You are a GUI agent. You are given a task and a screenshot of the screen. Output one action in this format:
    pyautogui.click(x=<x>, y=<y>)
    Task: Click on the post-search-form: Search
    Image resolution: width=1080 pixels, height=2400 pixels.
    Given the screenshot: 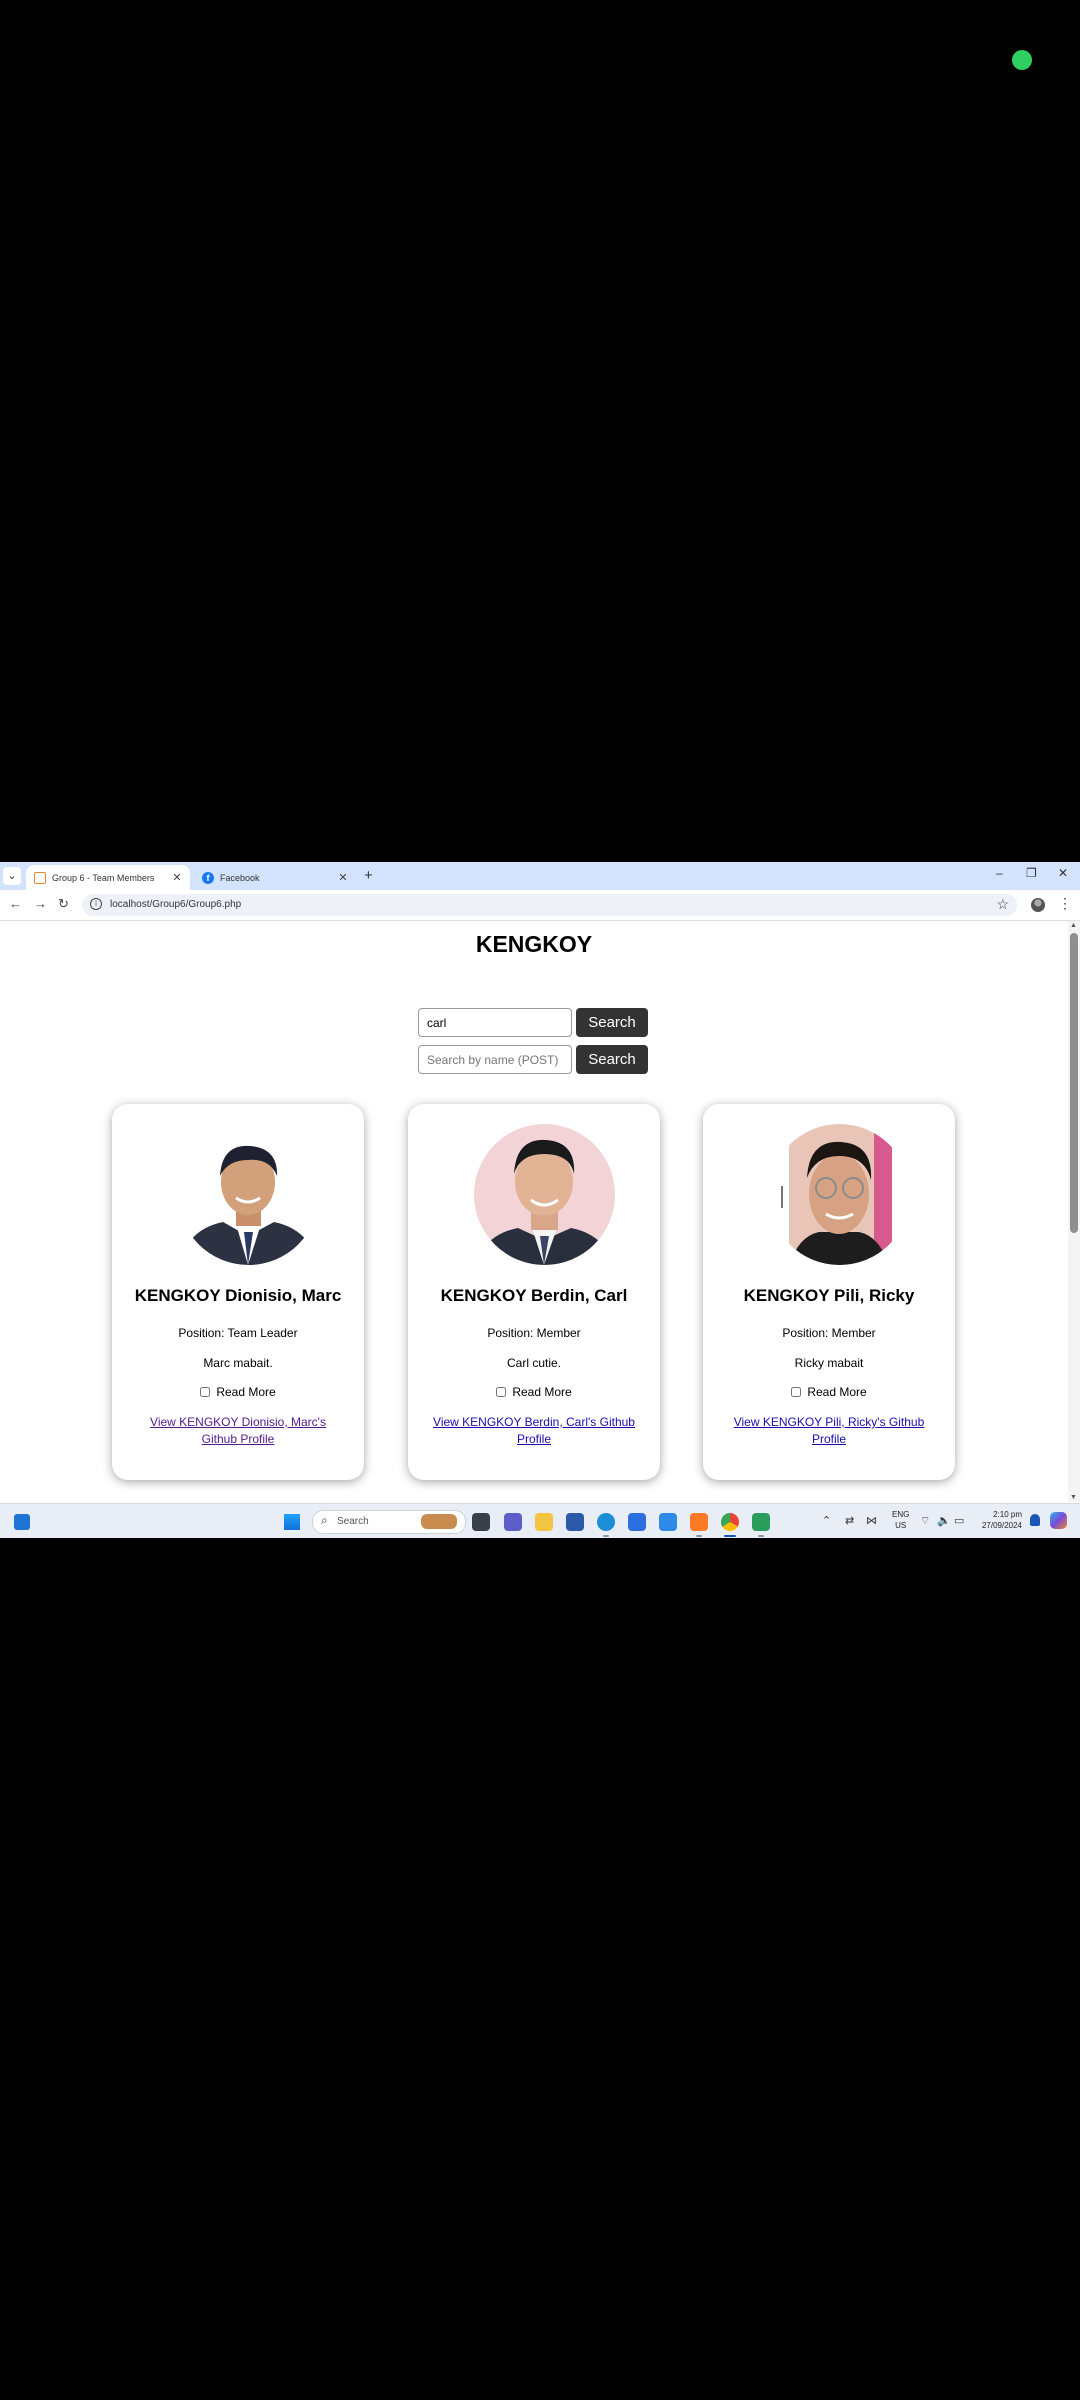 What is the action you would take?
    pyautogui.click(x=533, y=1059)
    